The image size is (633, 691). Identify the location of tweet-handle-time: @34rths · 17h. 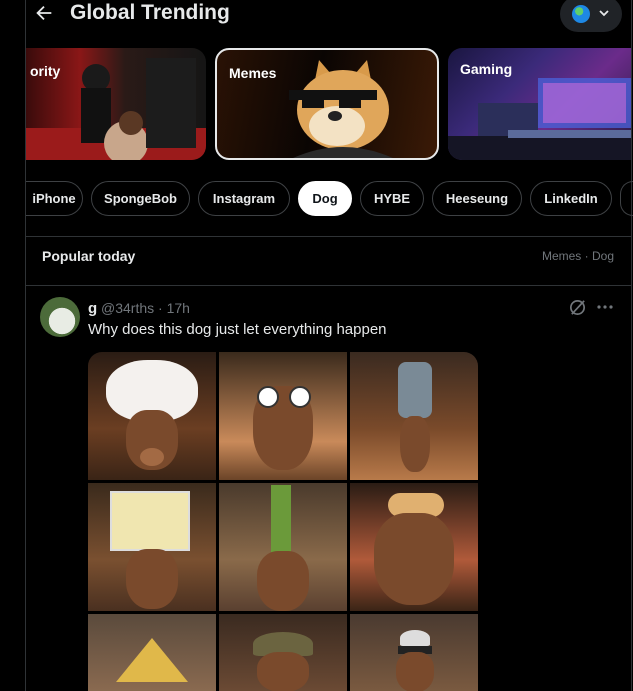
(145, 308).